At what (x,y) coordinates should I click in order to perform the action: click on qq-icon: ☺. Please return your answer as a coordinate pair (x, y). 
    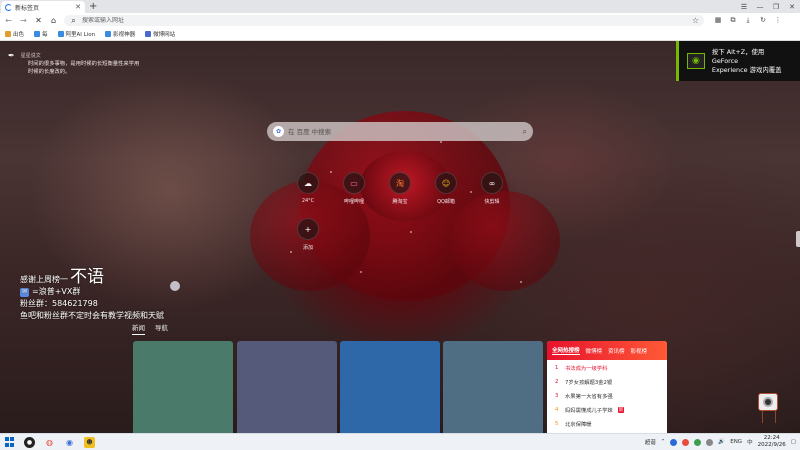
    Looking at the image, I should click on (446, 183).